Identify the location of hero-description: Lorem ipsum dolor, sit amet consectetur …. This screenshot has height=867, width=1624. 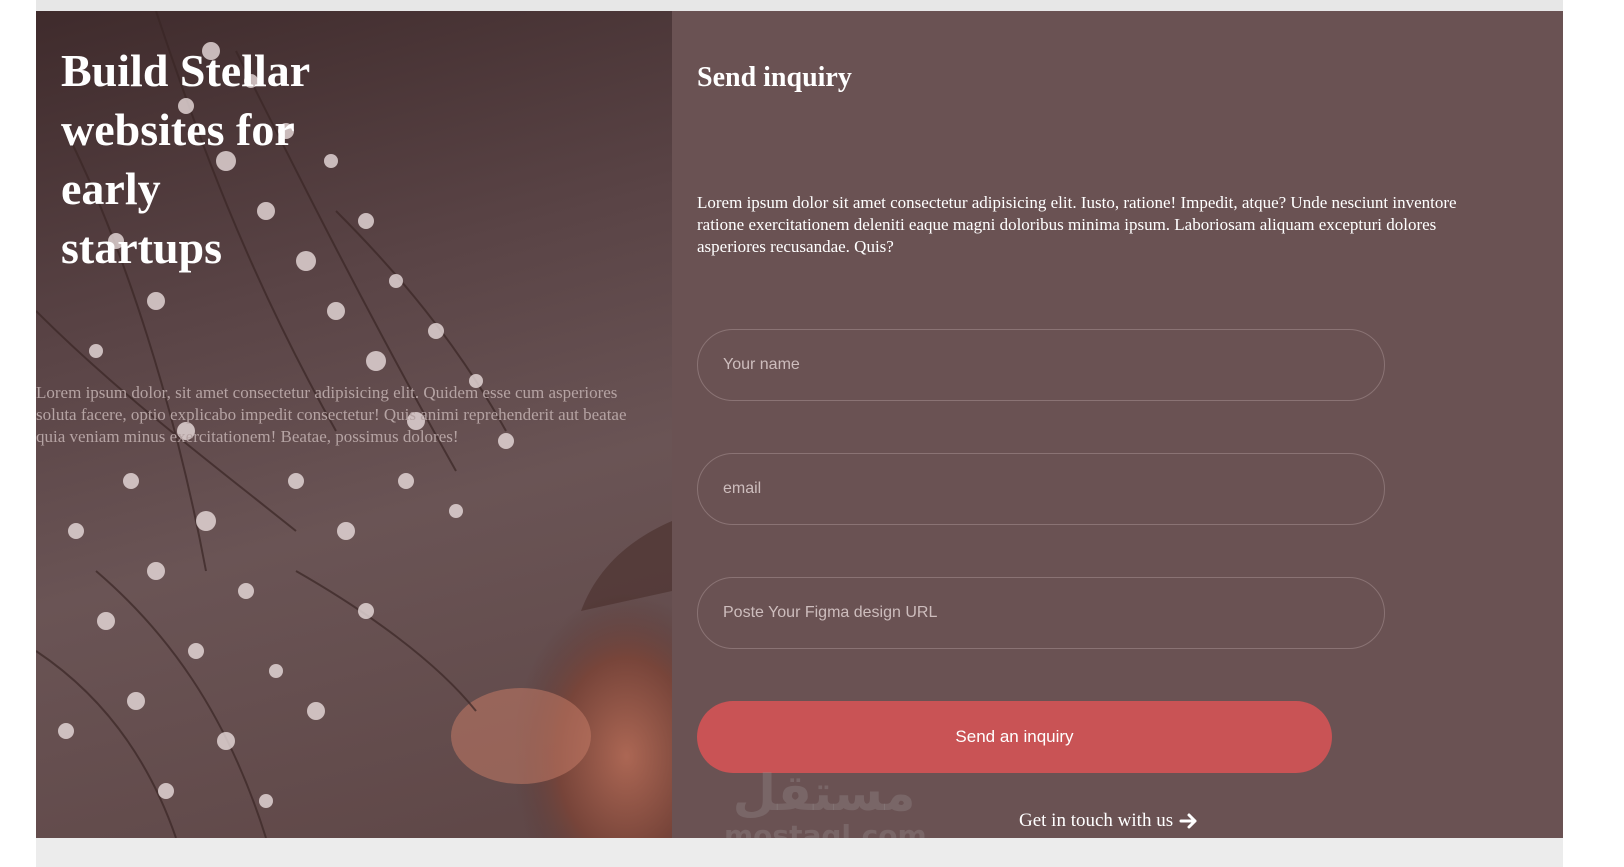
(331, 414).